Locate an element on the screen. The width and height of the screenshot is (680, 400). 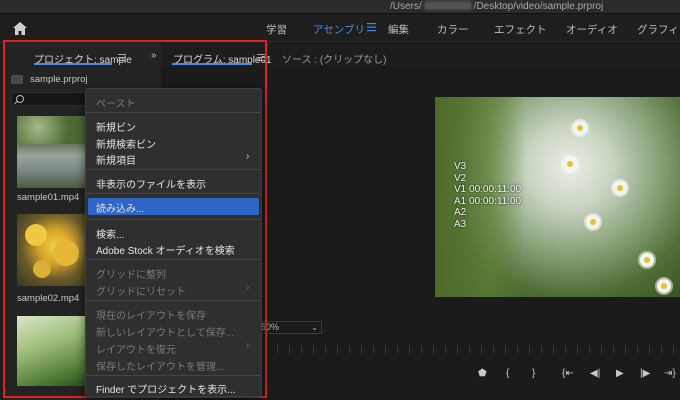
menu-item-paste: ペースト is located at coordinates (116, 104).